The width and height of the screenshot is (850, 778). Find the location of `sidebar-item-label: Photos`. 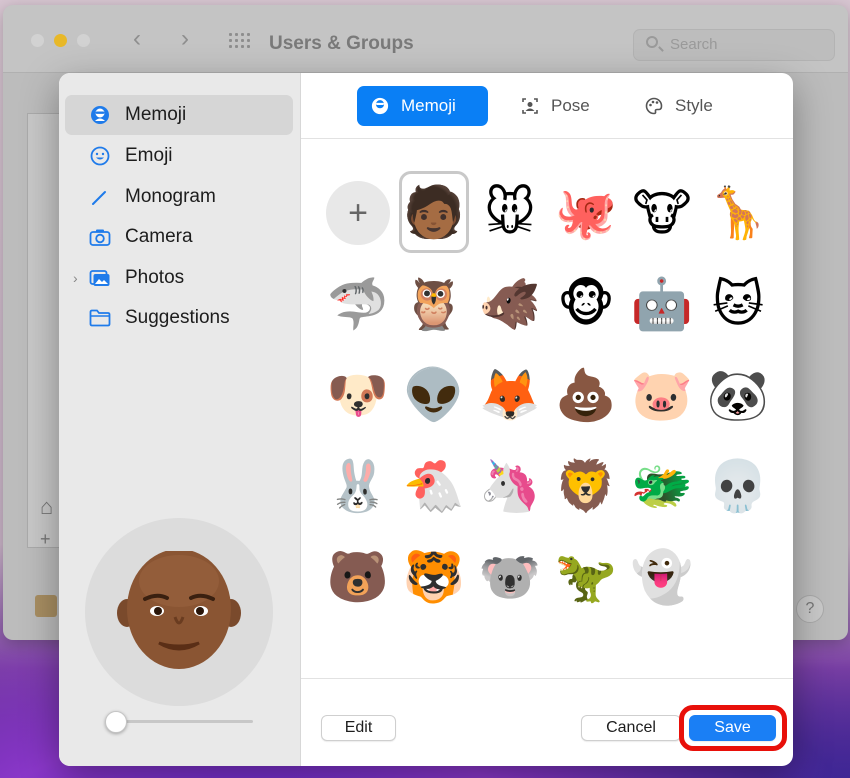

sidebar-item-label: Photos is located at coordinates (155, 277).